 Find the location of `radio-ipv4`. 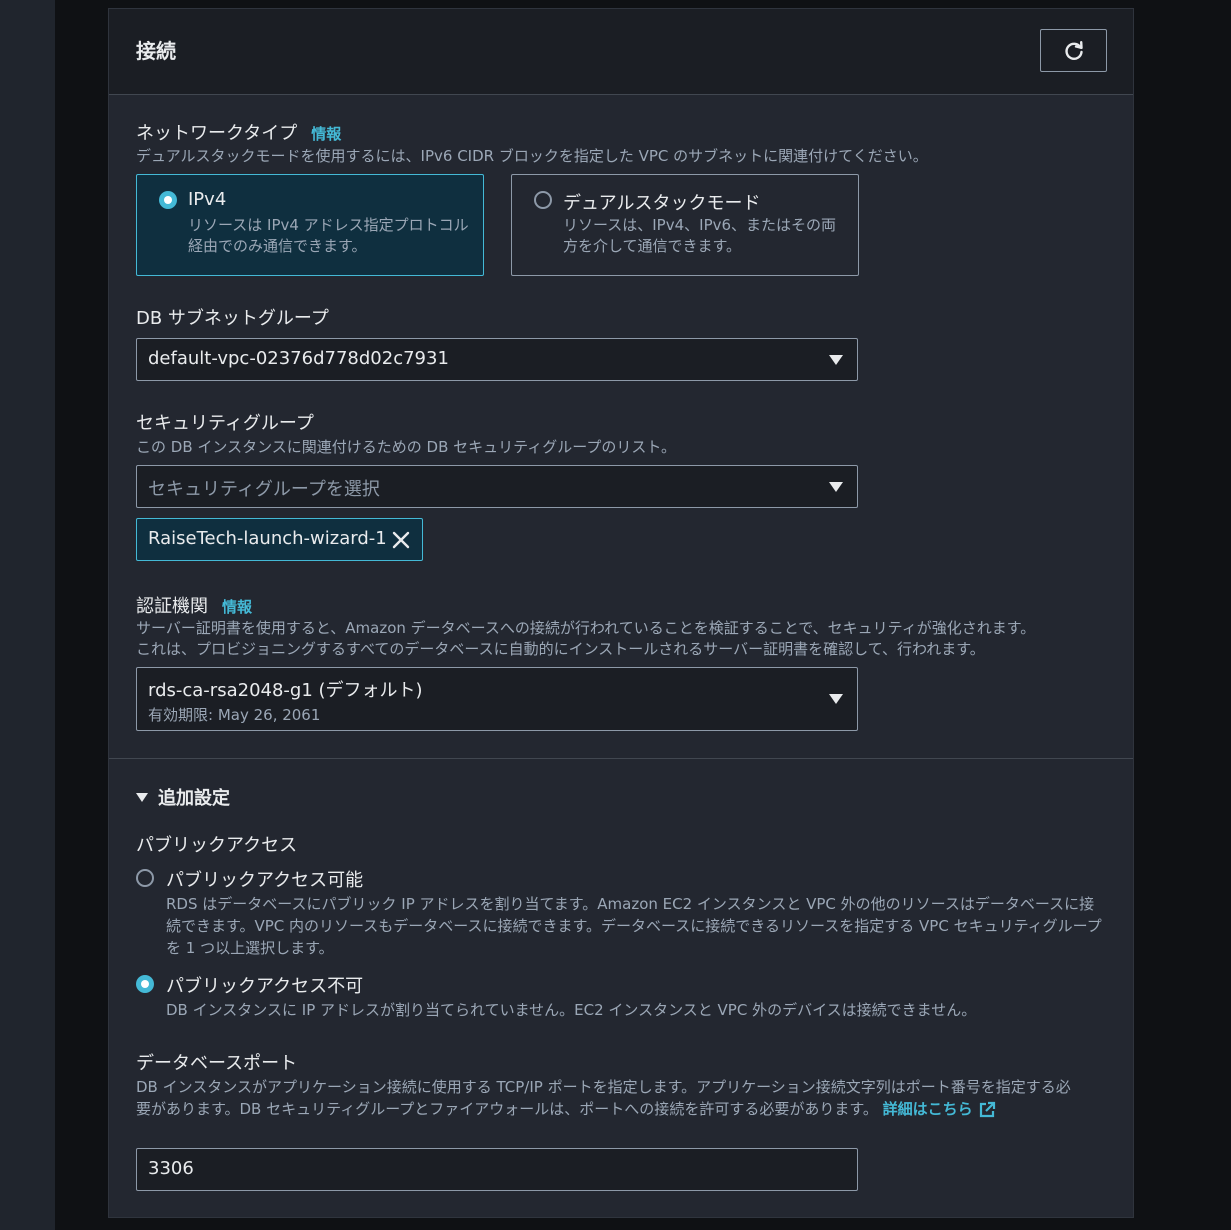

radio-ipv4 is located at coordinates (168, 200).